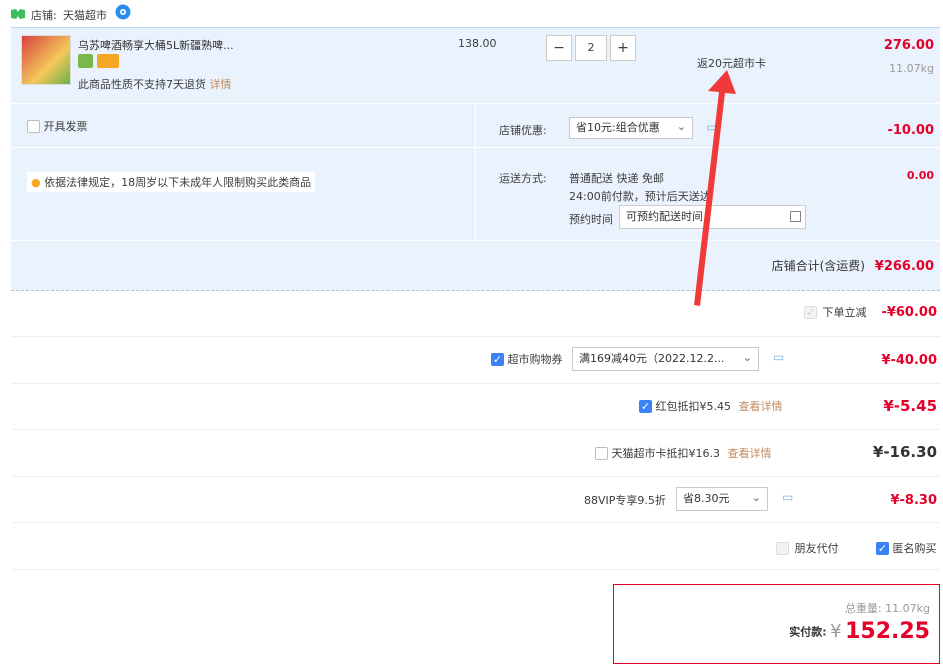 The image size is (943, 664). What do you see at coordinates (904, 452) in the screenshot?
I see `tmall-card-amount: ¥-16.30` at bounding box center [904, 452].